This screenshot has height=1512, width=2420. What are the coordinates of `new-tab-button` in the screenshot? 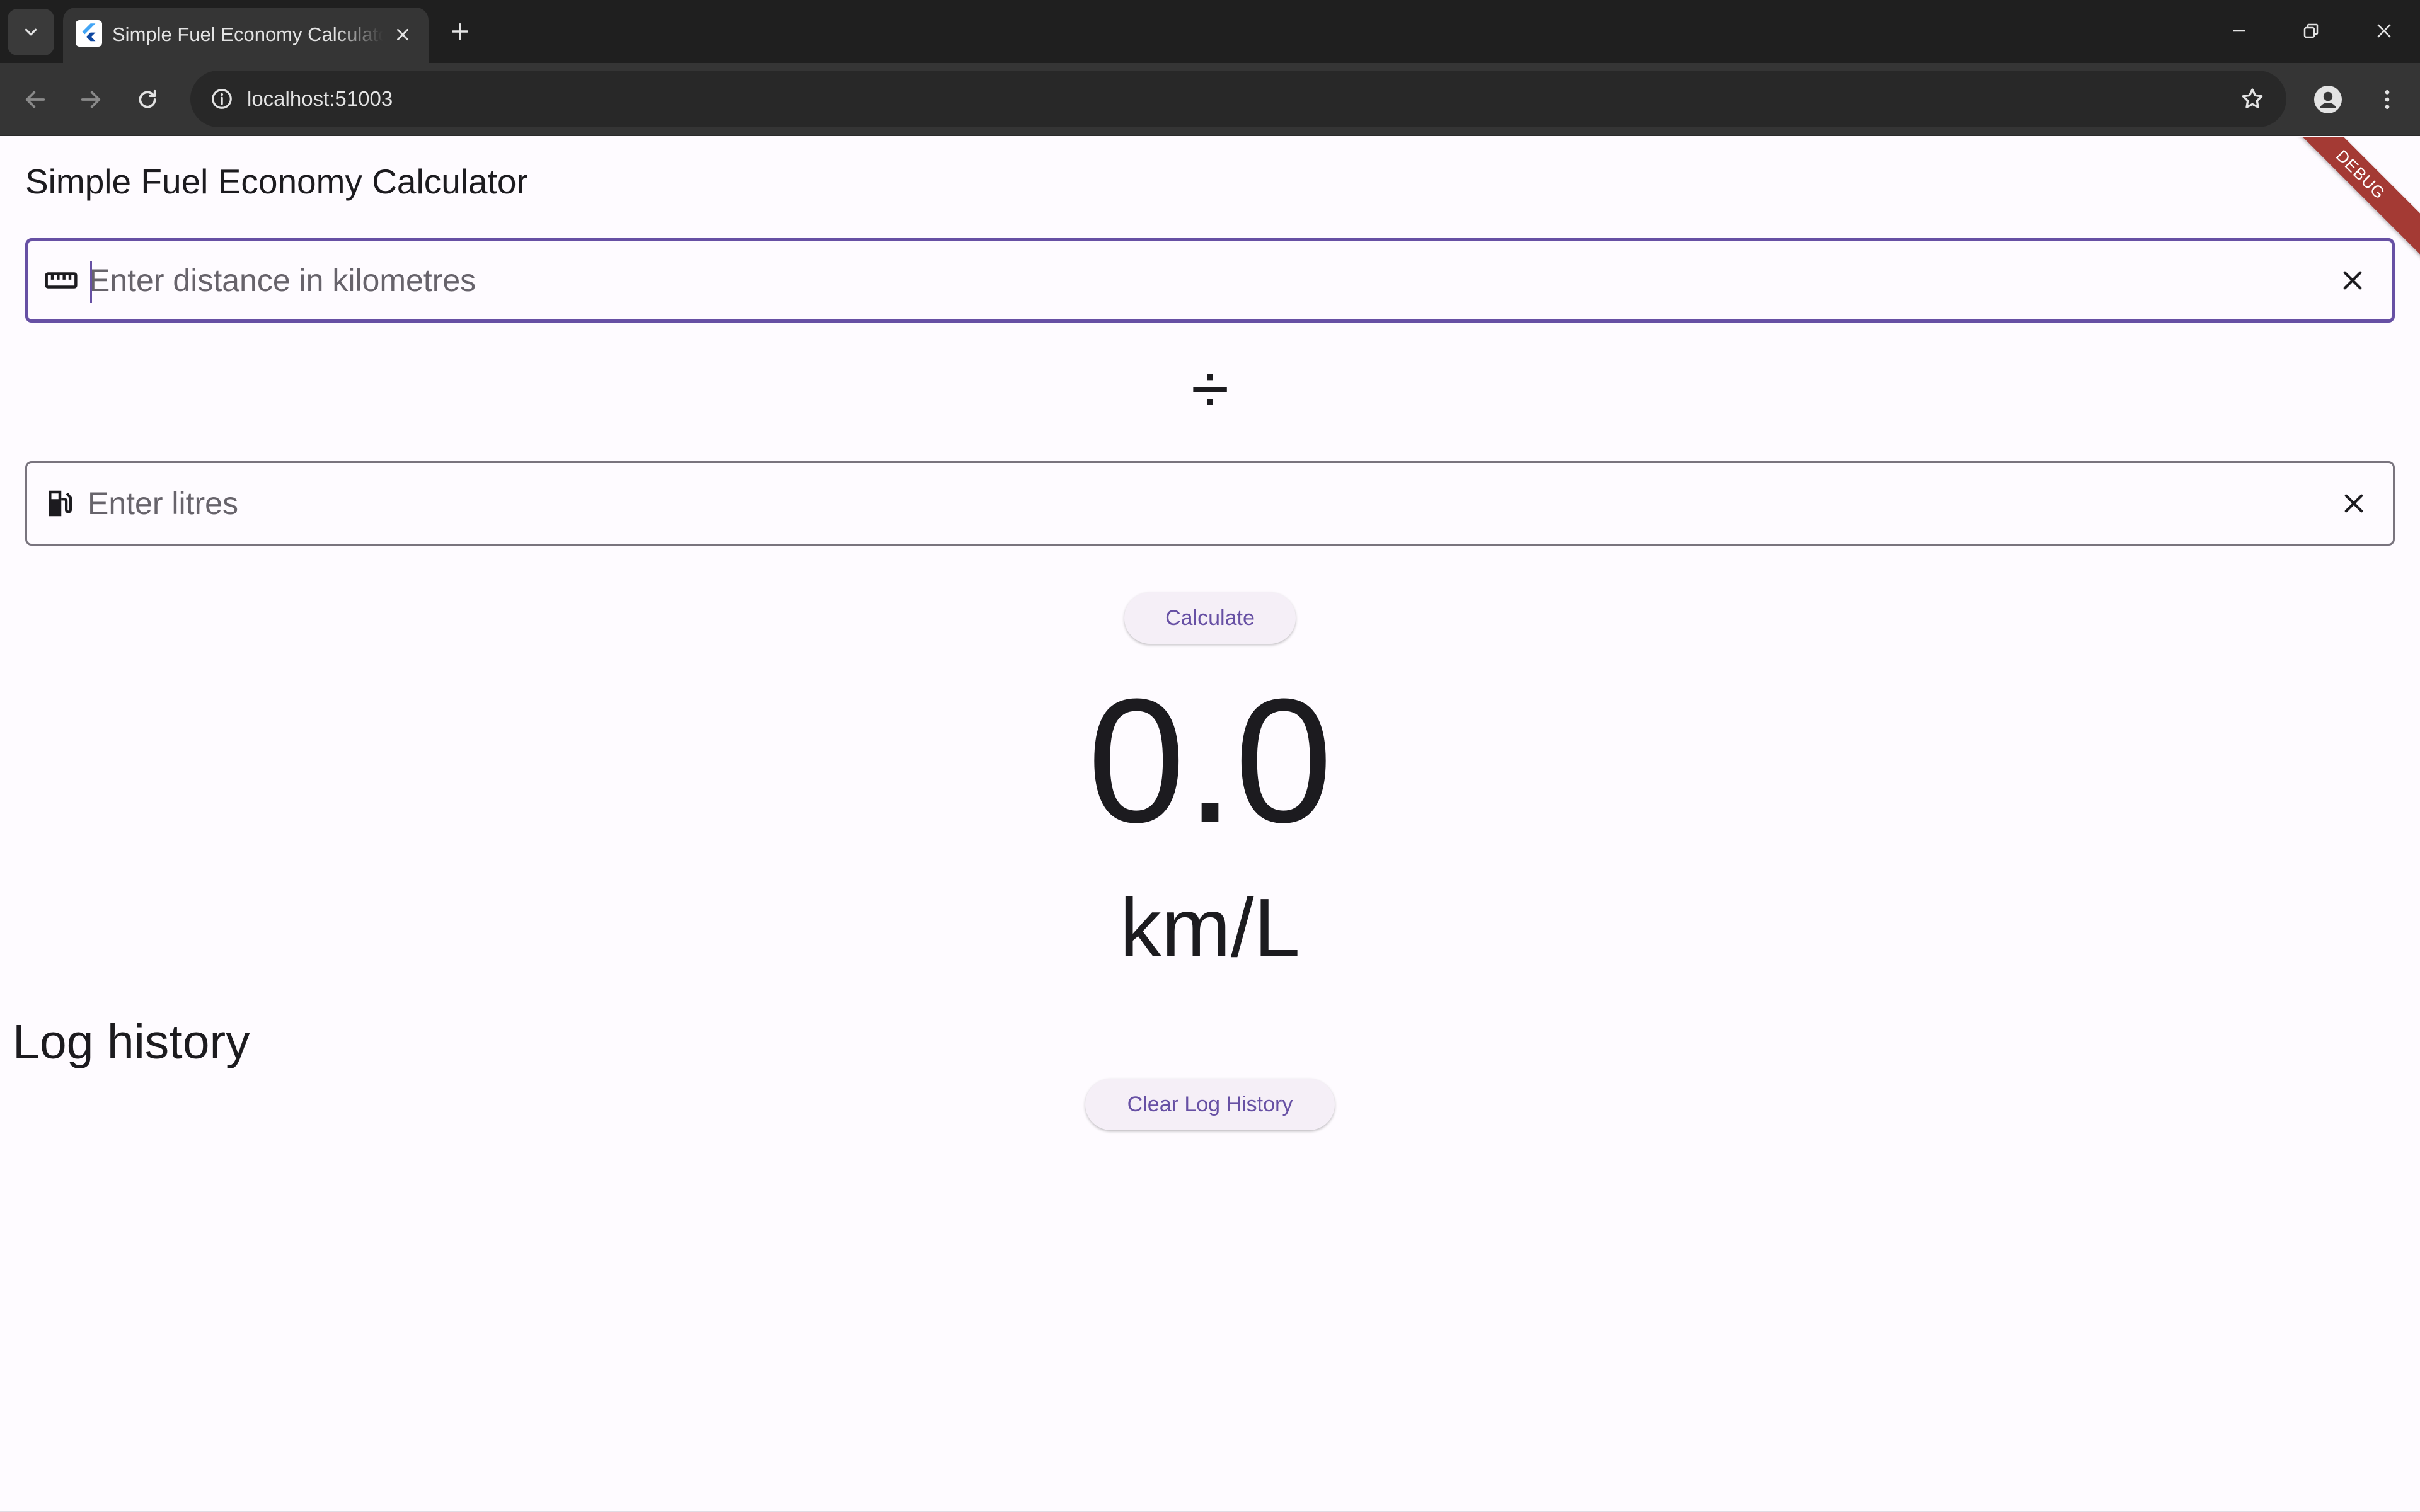 It's located at (460, 31).